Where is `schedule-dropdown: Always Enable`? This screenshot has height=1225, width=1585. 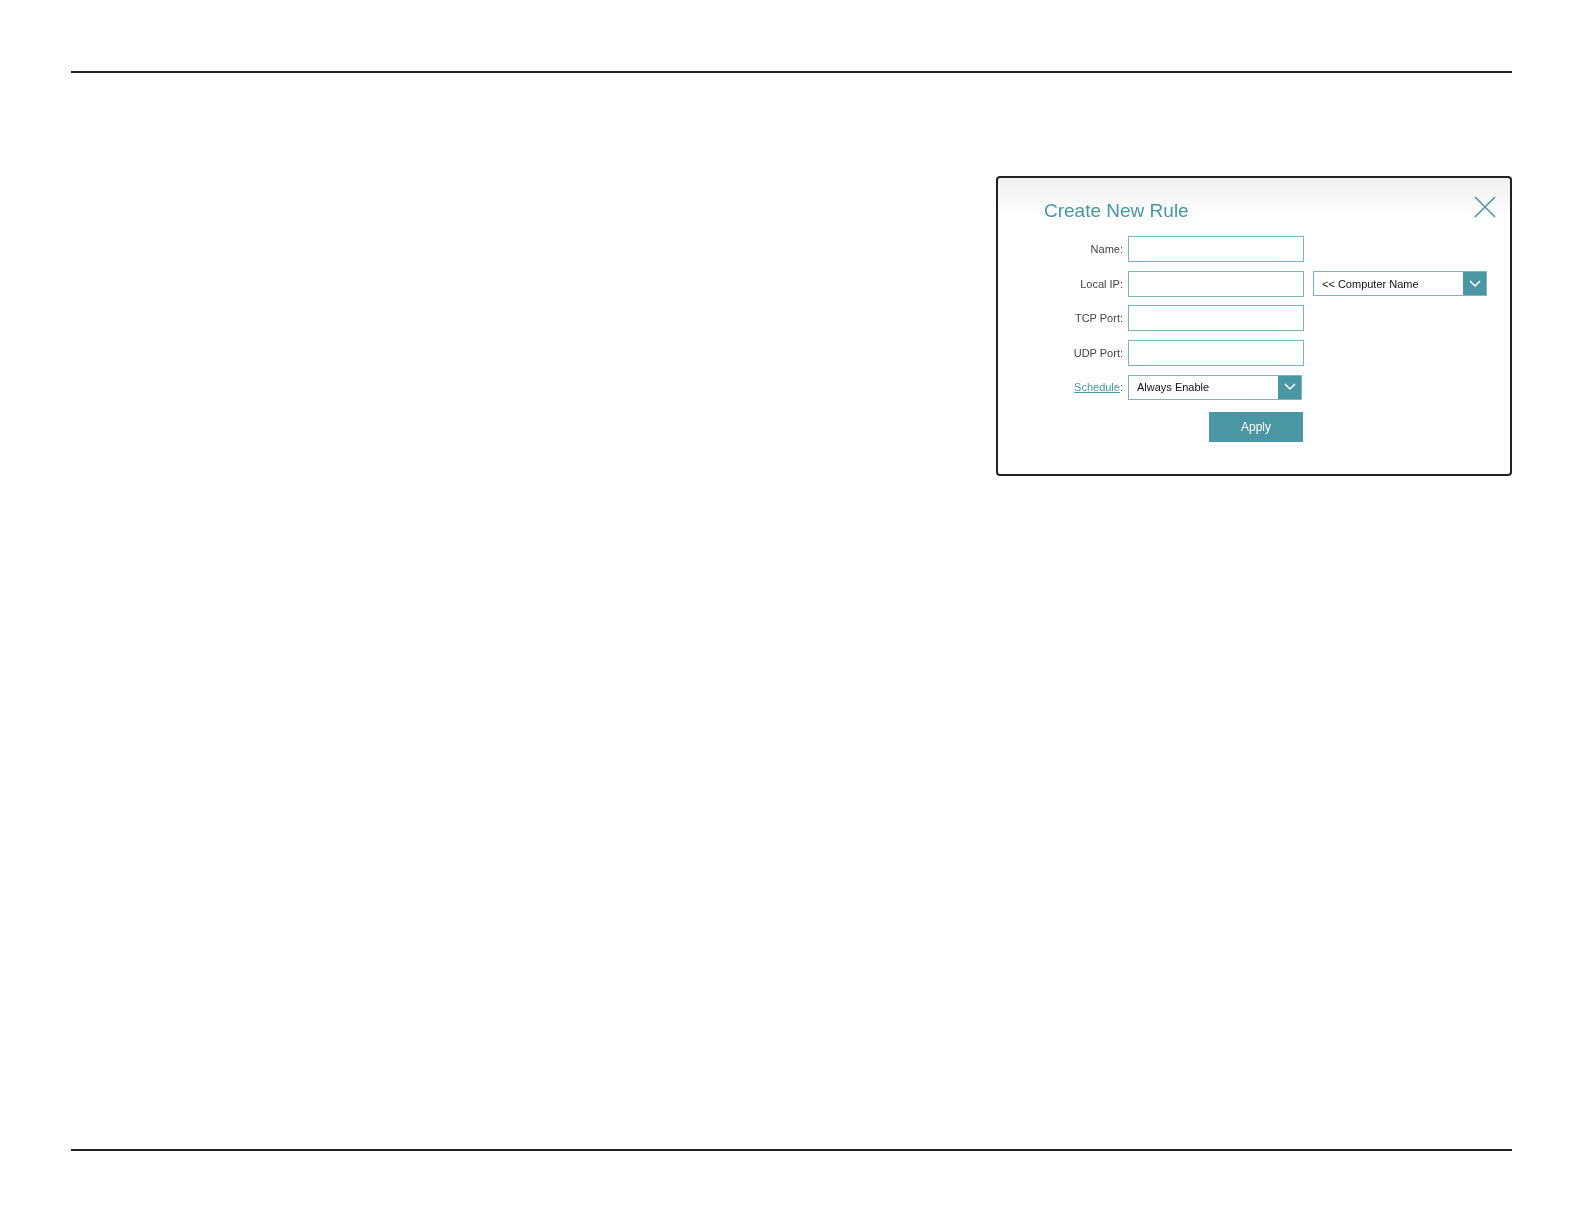 schedule-dropdown: Always Enable is located at coordinates (1215, 387).